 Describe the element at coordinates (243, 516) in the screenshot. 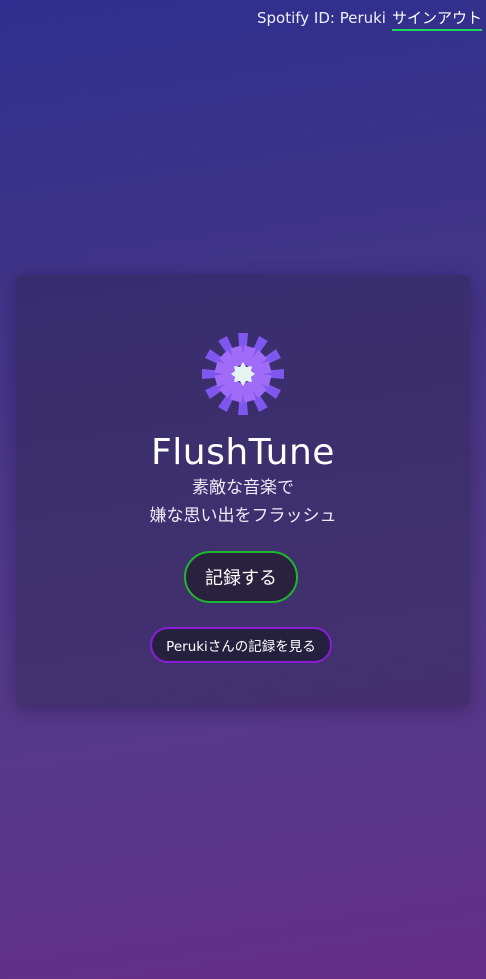

I see `tagline-line-2: 嫌な思い出をフラッシュ` at that location.